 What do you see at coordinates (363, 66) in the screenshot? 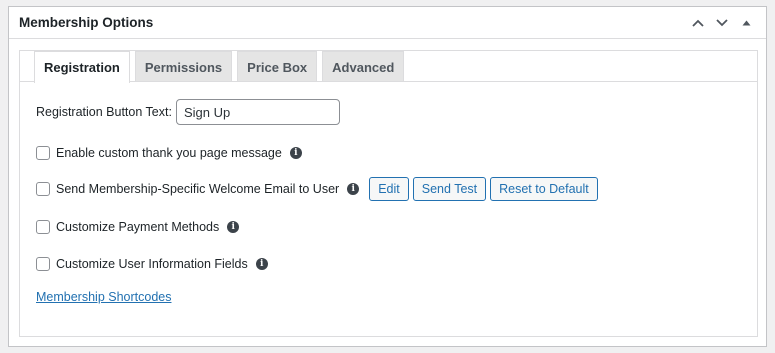
I see `tab-advanced: Advanced` at bounding box center [363, 66].